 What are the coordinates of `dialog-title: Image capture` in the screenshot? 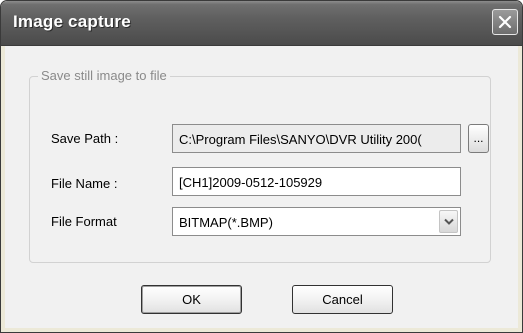 It's located at (72, 21).